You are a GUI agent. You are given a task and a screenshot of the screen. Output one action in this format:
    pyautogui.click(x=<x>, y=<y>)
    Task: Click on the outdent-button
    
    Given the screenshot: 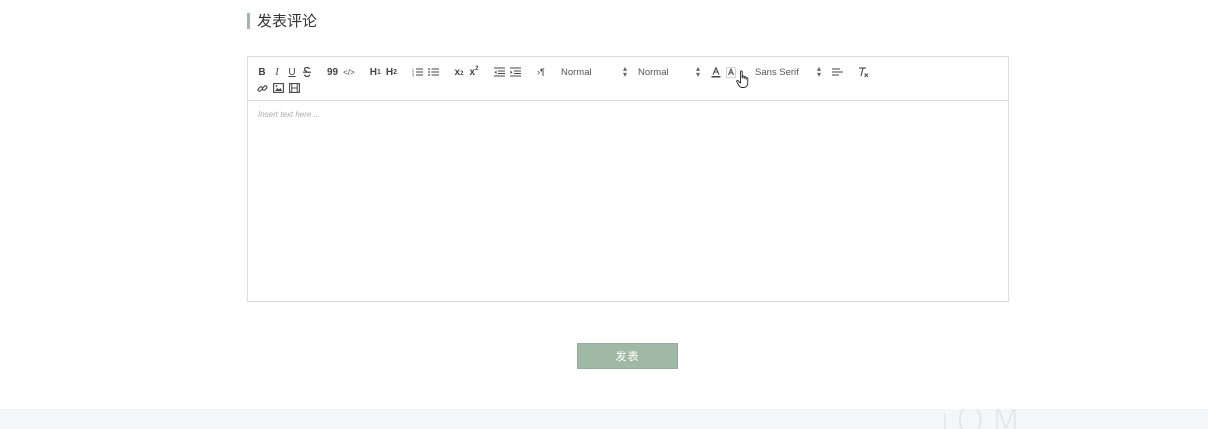 What is the action you would take?
    pyautogui.click(x=499, y=72)
    